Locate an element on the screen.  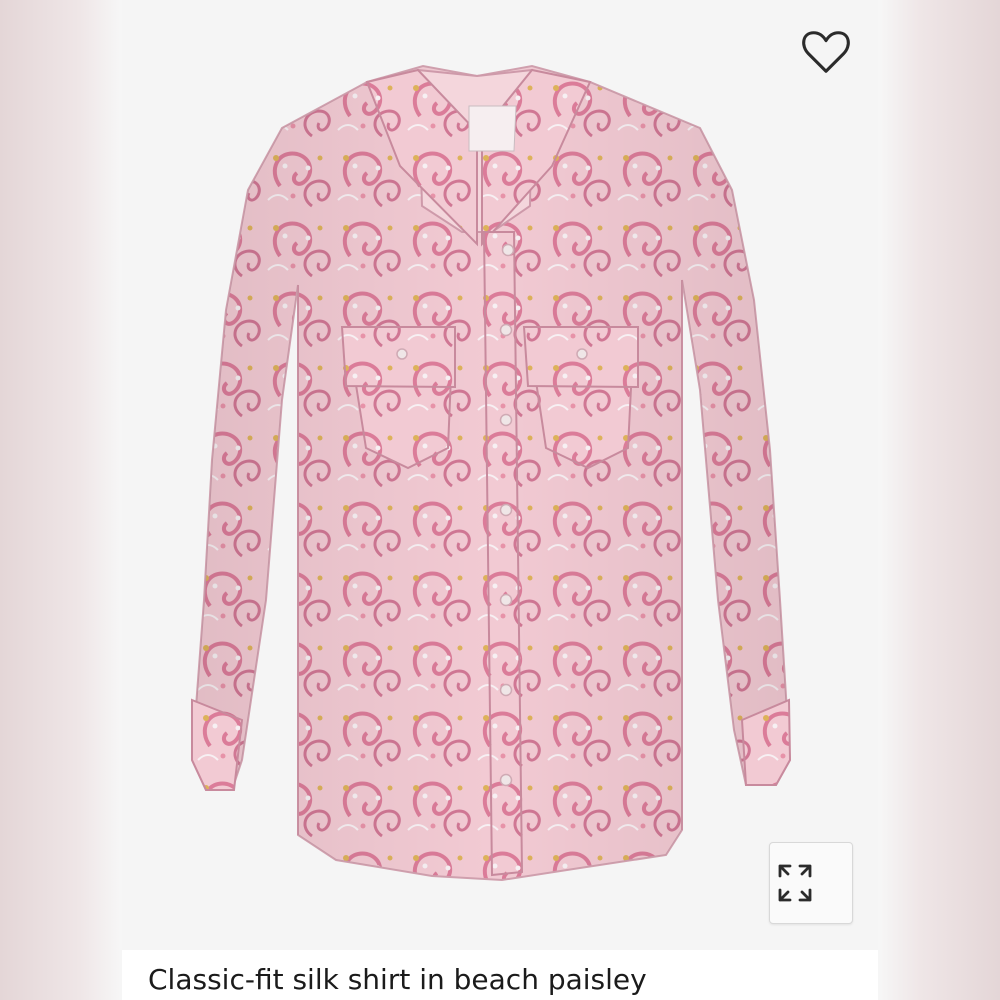
heart-icon is located at coordinates (826, 52).